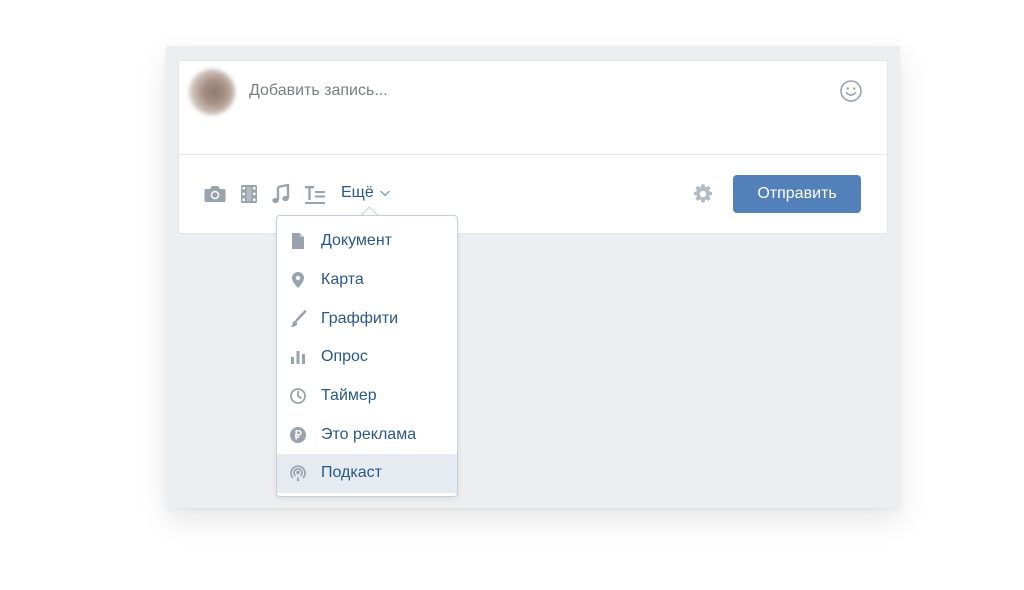 Image resolution: width=1024 pixels, height=590 pixels. Describe the element at coordinates (356, 241) in the screenshot. I see `dropdown-item-label: Документ` at that location.